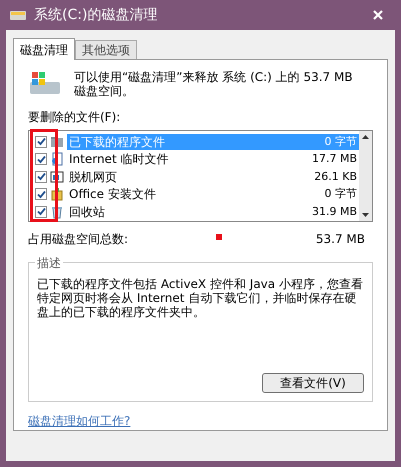  Describe the element at coordinates (213, 194) in the screenshot. I see `file-row: Office 安装文件 0 字节` at that location.